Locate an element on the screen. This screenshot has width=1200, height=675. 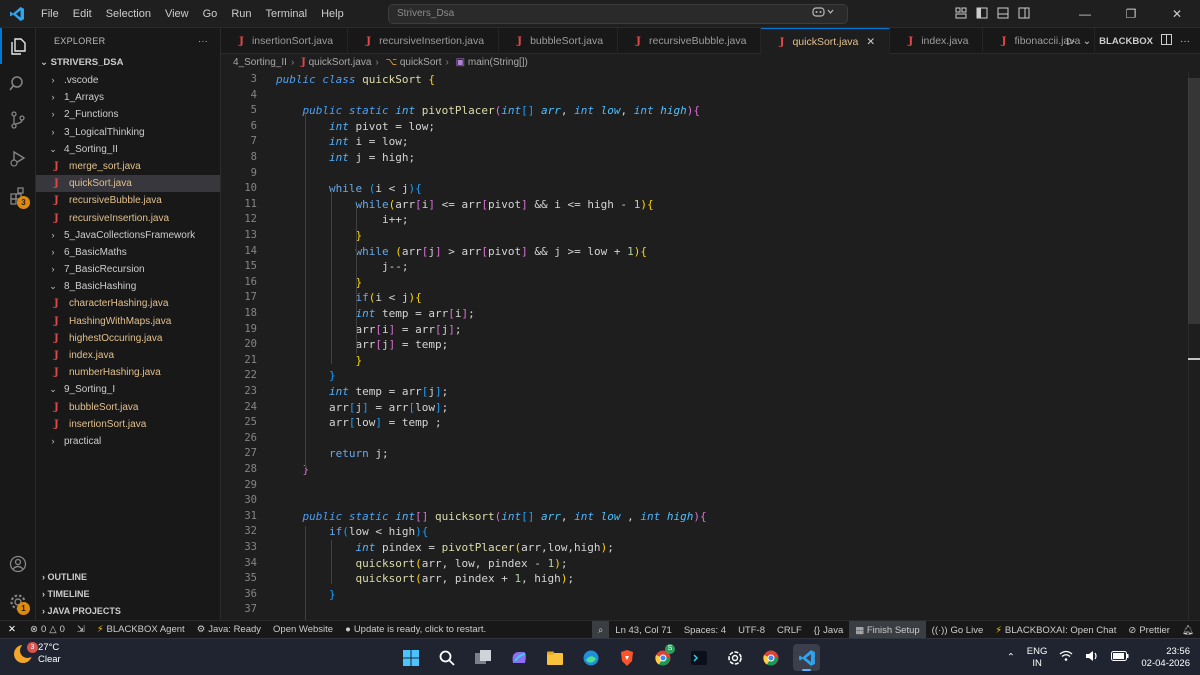
tree-file: Jindex.java is located at coordinates (128, 355).